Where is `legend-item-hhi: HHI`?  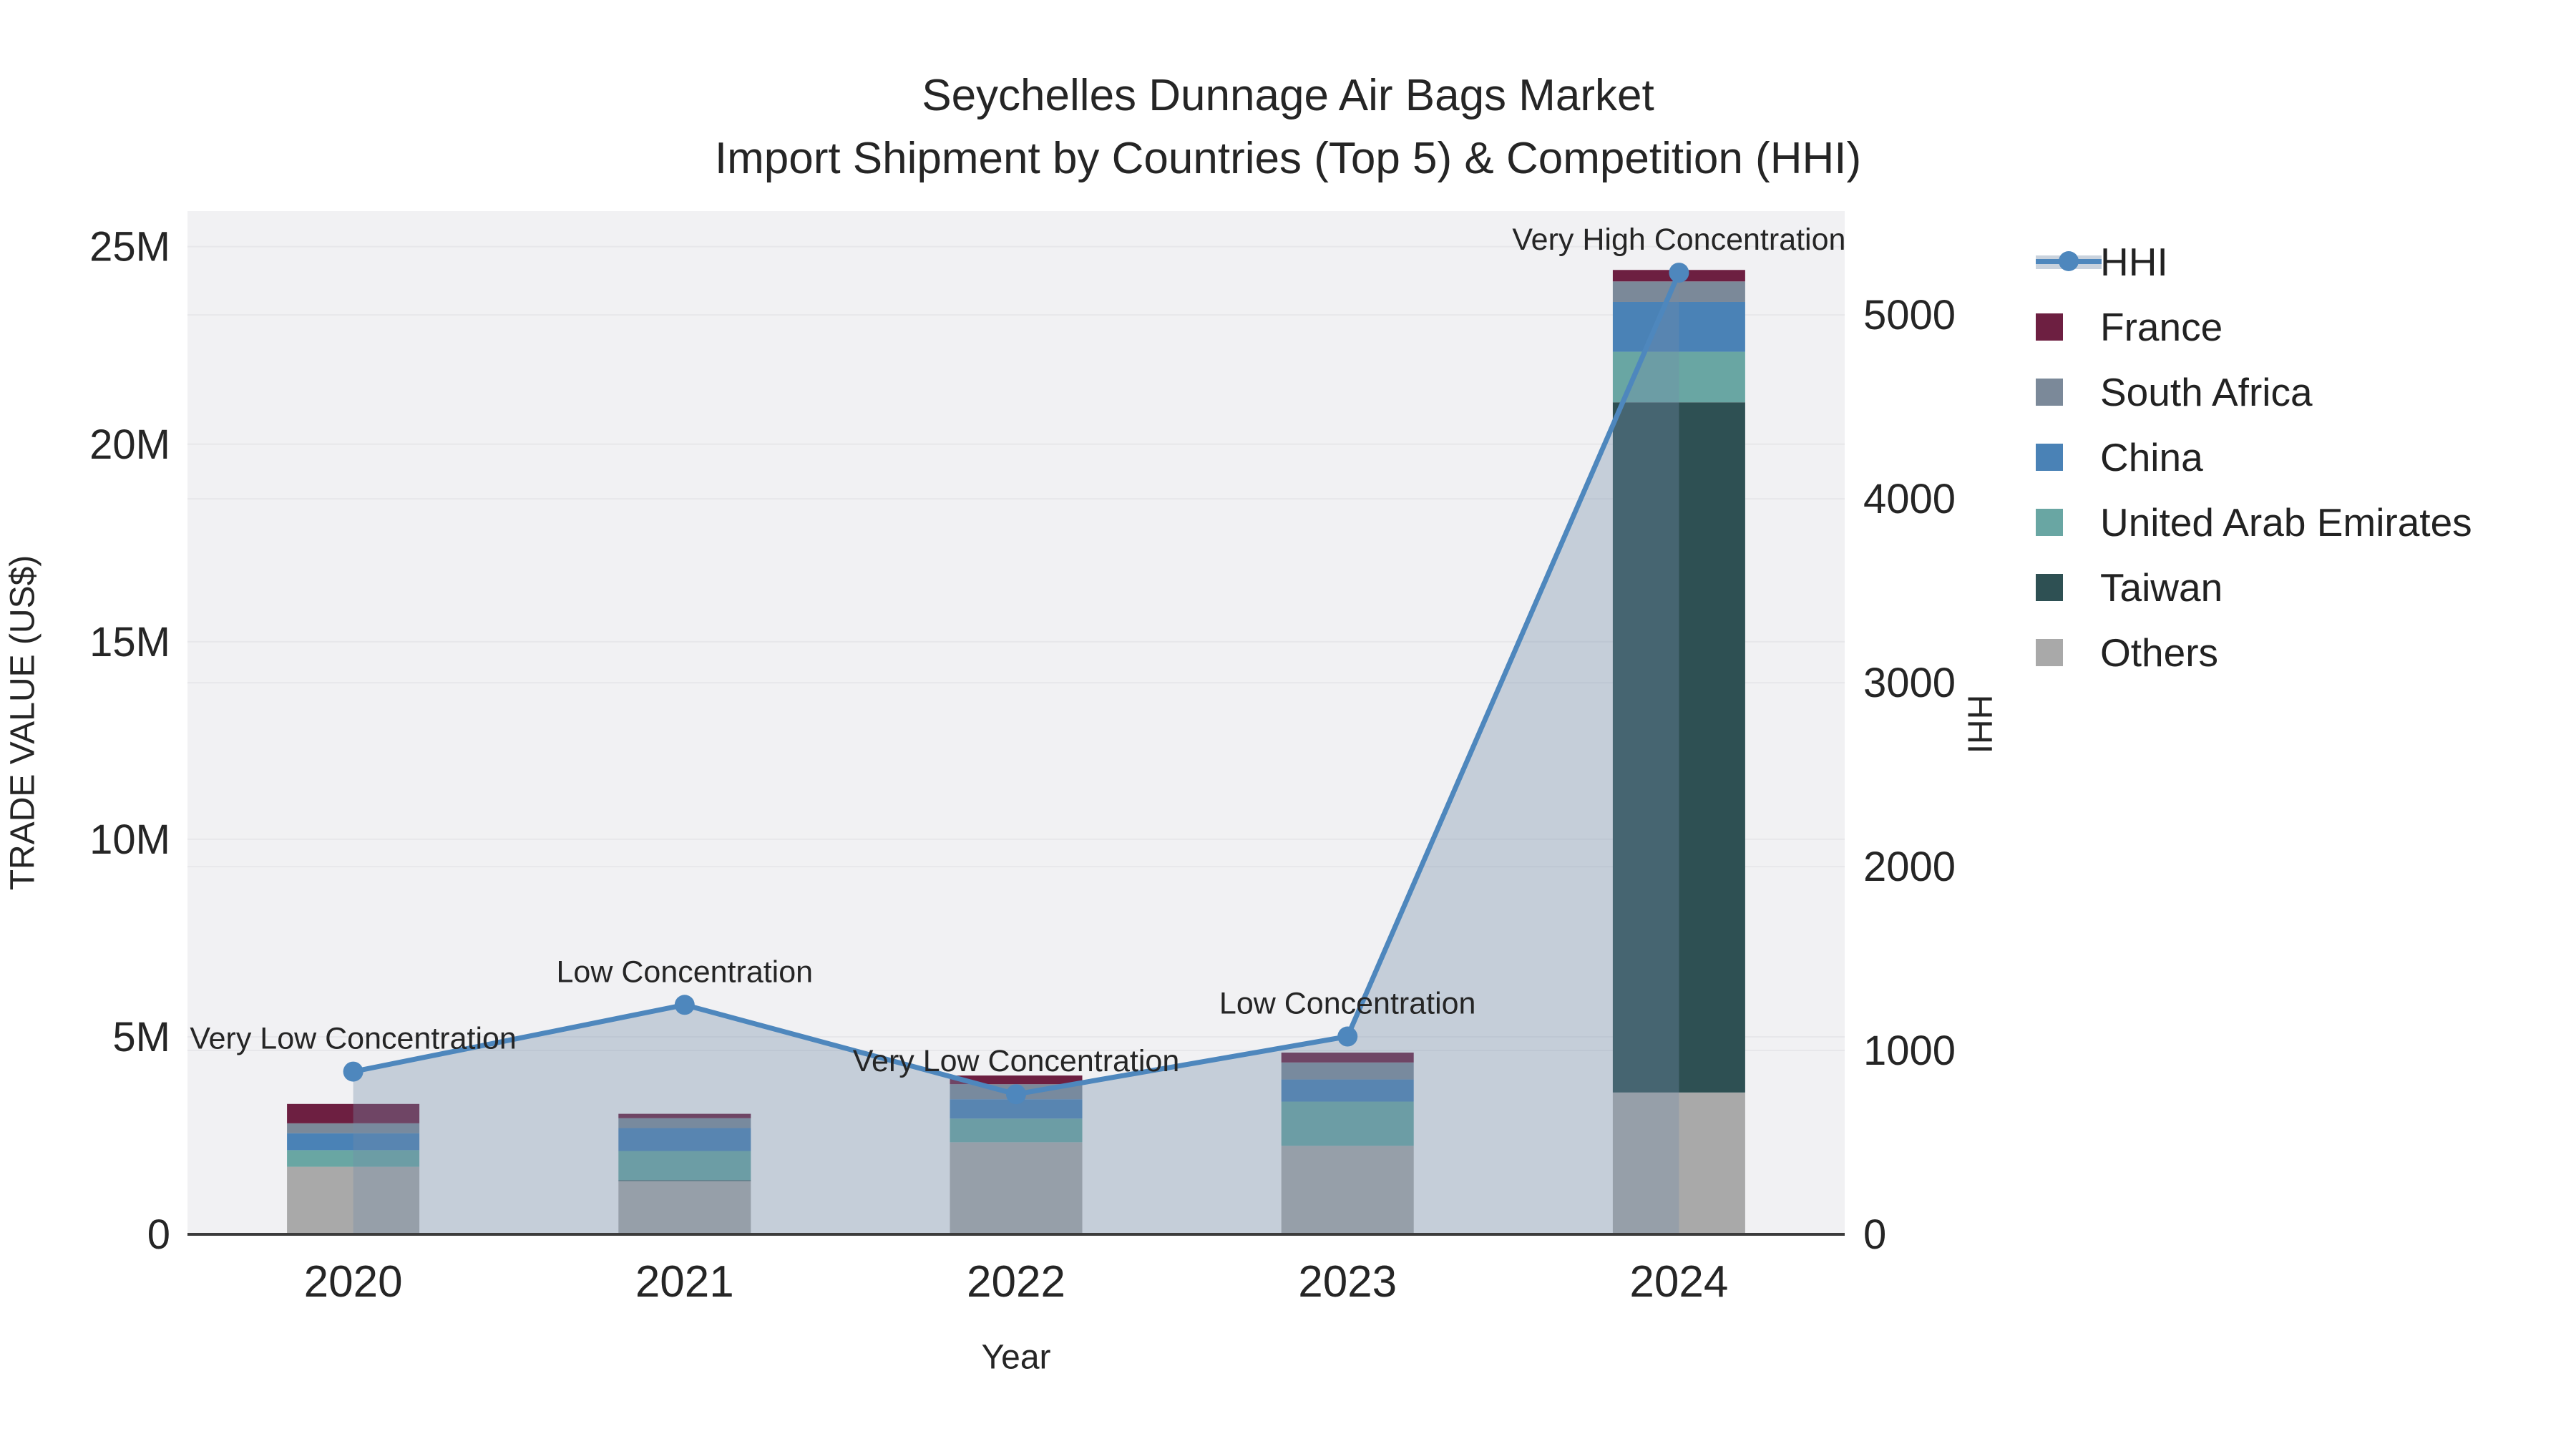 legend-item-hhi: HHI is located at coordinates (2254, 261).